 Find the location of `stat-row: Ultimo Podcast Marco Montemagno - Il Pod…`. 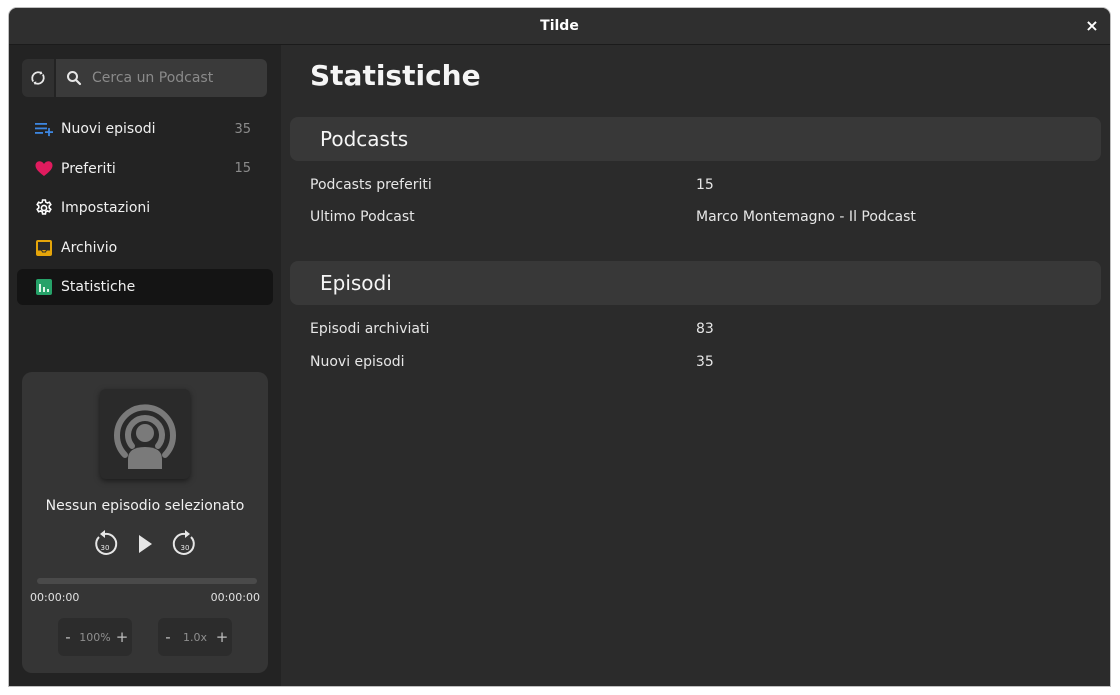

stat-row: Ultimo Podcast Marco Montemagno - Il Pod… is located at coordinates (700, 219).